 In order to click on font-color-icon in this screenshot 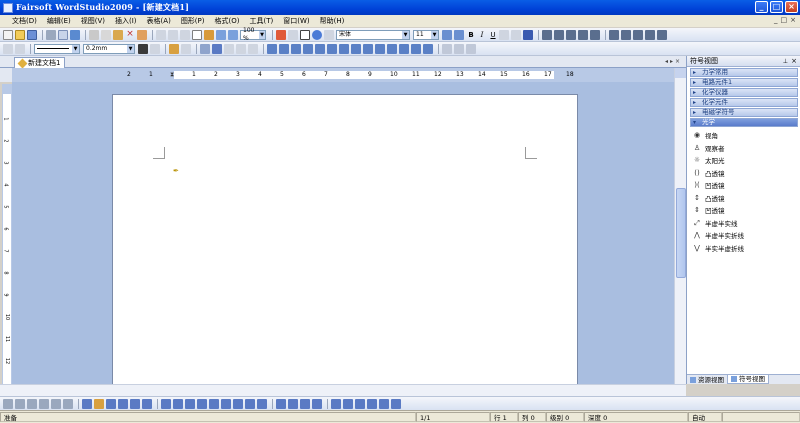, I will do `click(528, 34)`.